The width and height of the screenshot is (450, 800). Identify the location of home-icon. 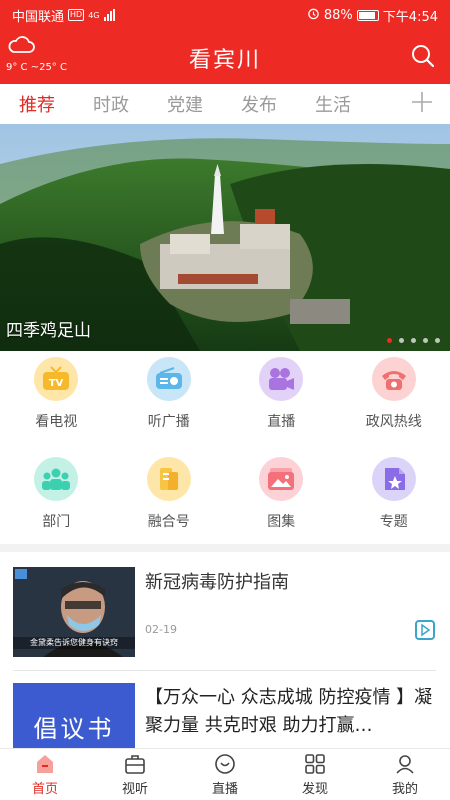
(45, 763).